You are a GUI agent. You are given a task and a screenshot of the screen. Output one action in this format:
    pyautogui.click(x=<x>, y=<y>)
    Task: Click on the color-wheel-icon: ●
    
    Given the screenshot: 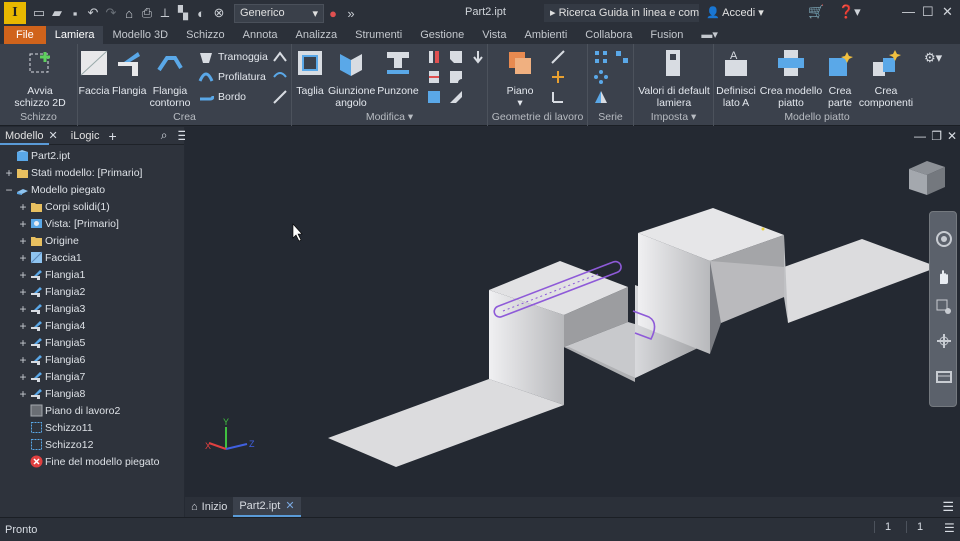 What is the action you would take?
    pyautogui.click(x=333, y=13)
    